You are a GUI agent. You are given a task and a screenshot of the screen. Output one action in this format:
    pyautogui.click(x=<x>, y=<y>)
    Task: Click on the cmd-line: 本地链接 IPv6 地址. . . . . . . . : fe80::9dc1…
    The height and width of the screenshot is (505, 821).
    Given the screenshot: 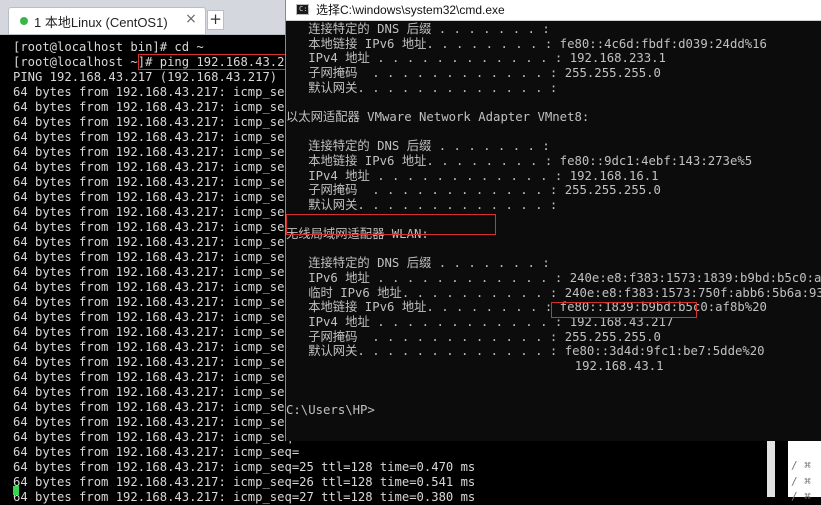 What is the action you would take?
    pyautogui.click(x=519, y=160)
    